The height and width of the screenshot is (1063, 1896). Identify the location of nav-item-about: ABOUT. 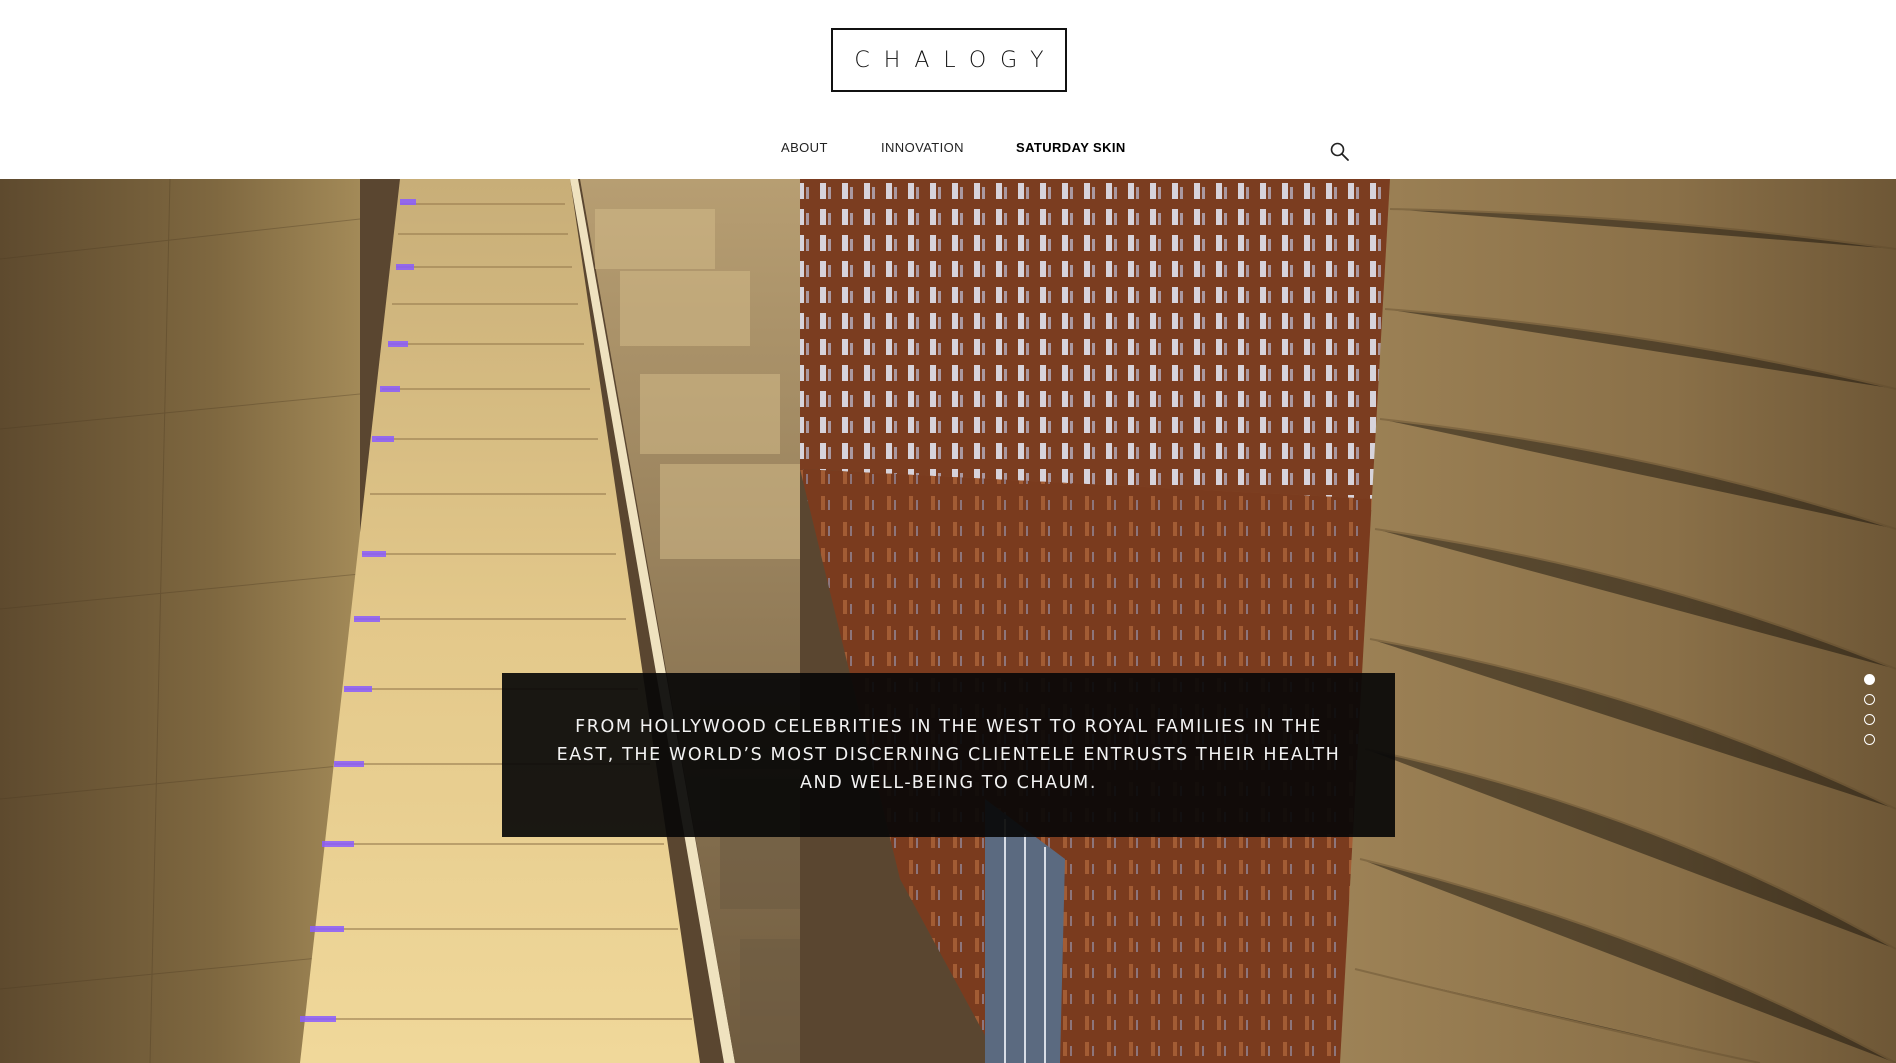
(804, 147).